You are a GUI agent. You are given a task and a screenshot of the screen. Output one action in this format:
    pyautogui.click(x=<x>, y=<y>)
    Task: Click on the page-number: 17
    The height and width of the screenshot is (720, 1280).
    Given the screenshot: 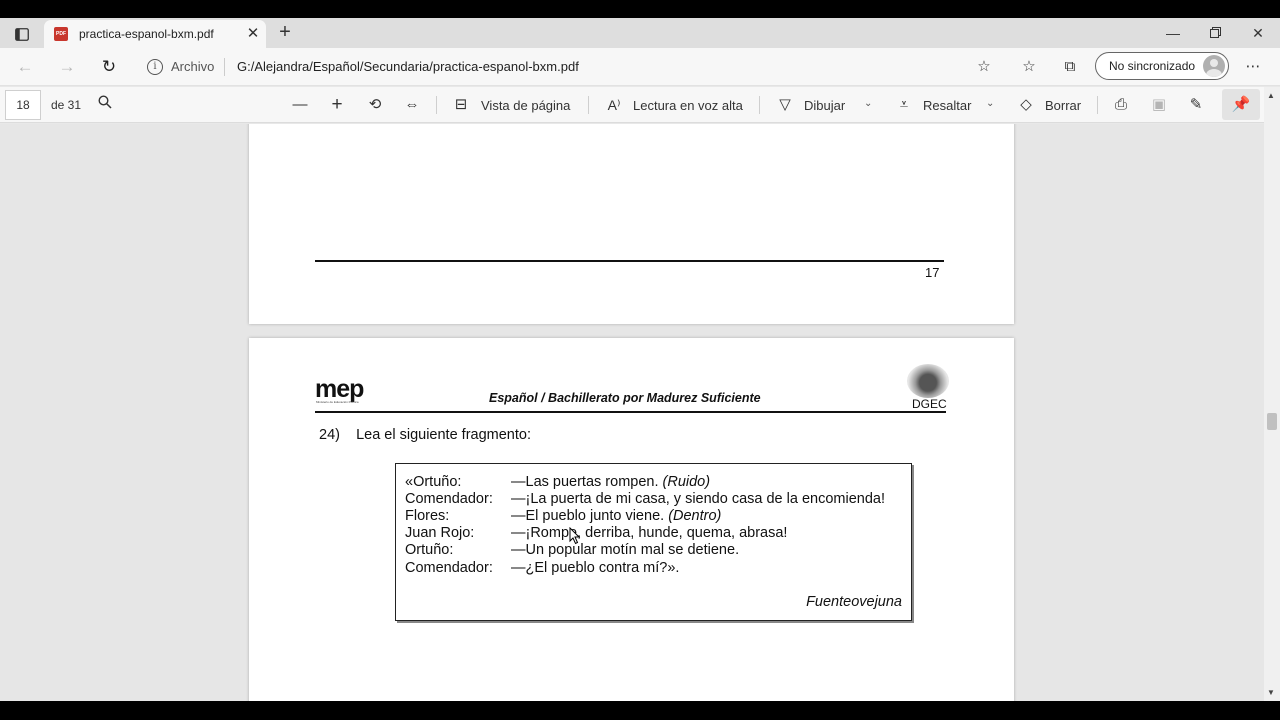 What is the action you would take?
    pyautogui.click(x=932, y=272)
    